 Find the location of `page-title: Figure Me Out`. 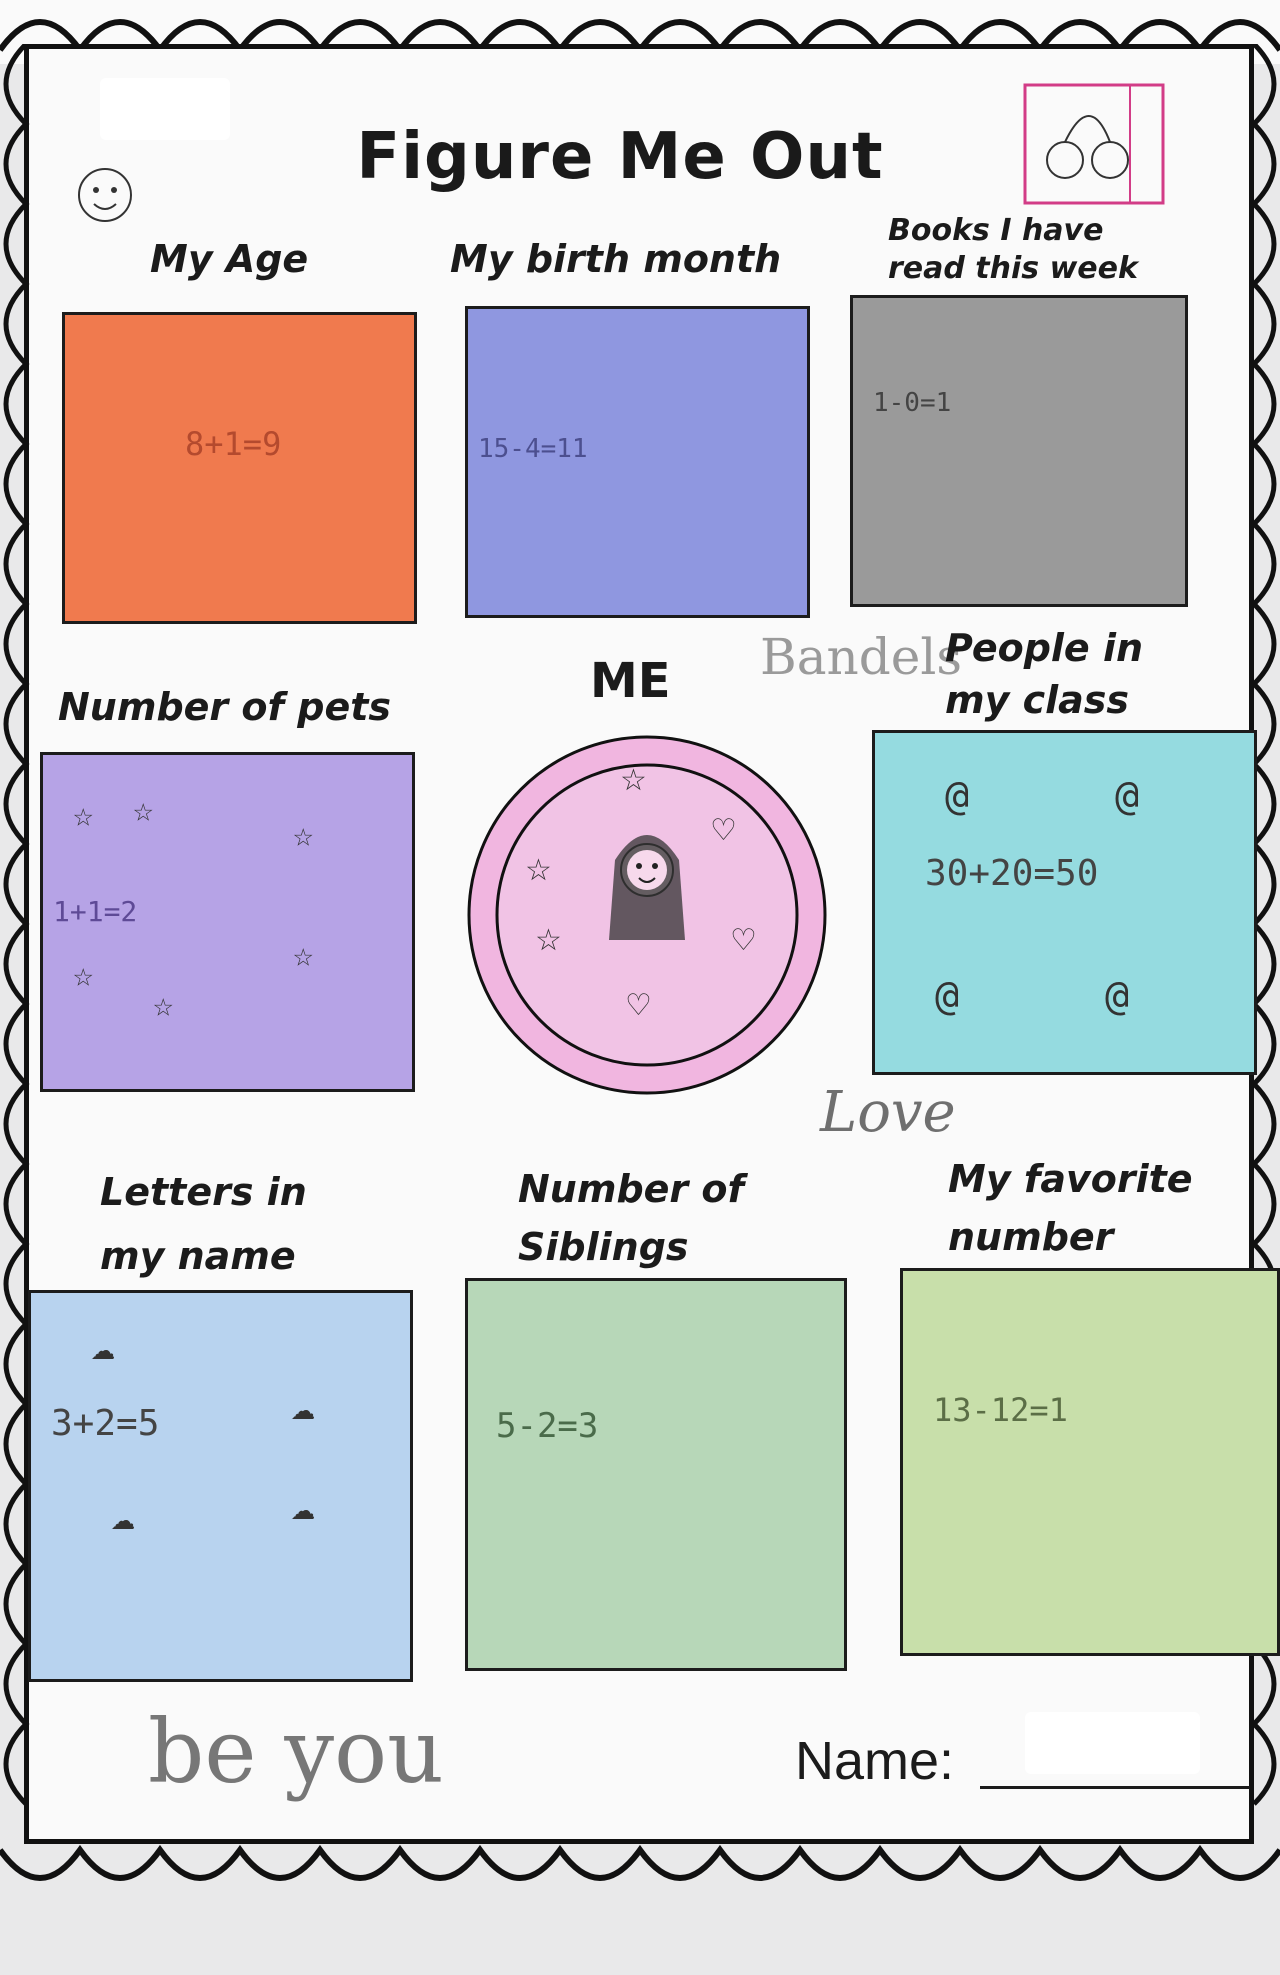

page-title: Figure Me Out is located at coordinates (620, 157).